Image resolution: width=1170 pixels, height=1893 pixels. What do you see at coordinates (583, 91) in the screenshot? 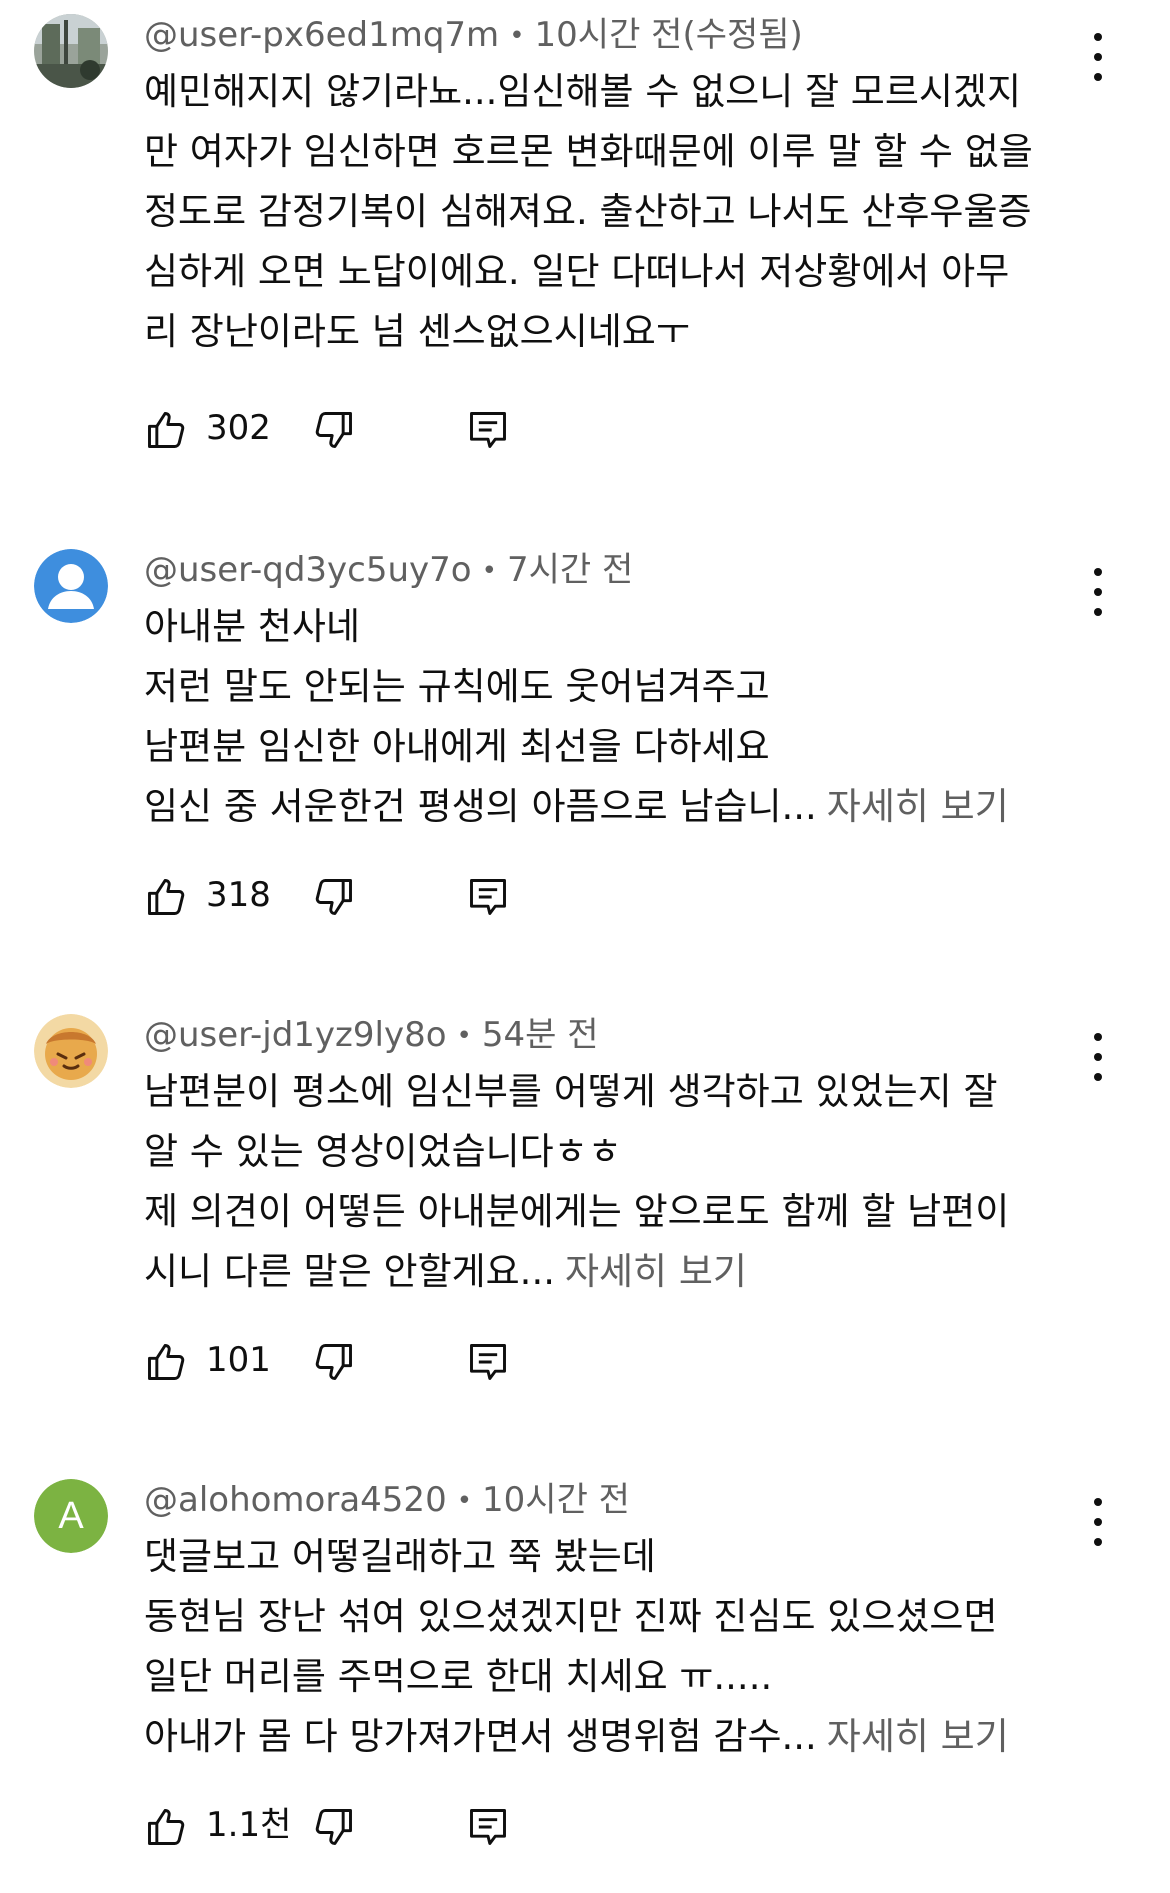
I see `comment-line: 예민해지지 않기라뇨...임신해볼 수 없으니 잘 모르시겠지` at bounding box center [583, 91].